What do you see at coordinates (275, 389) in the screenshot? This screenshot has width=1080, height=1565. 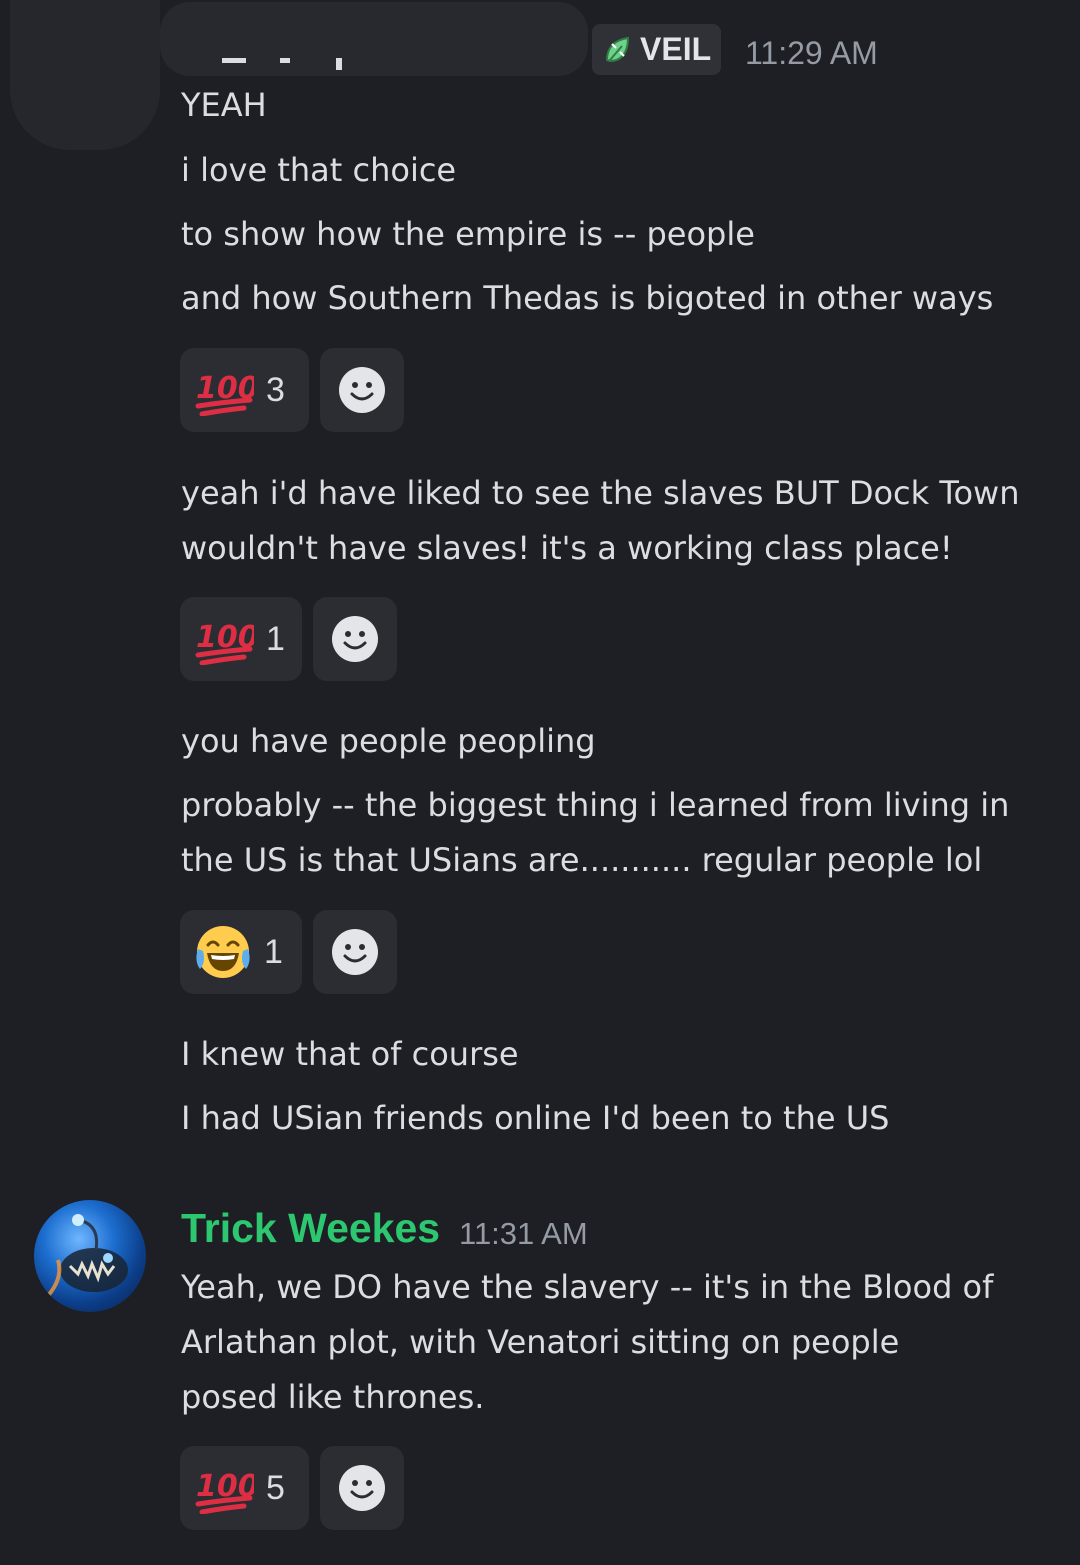 I see `reaction-count: 3` at bounding box center [275, 389].